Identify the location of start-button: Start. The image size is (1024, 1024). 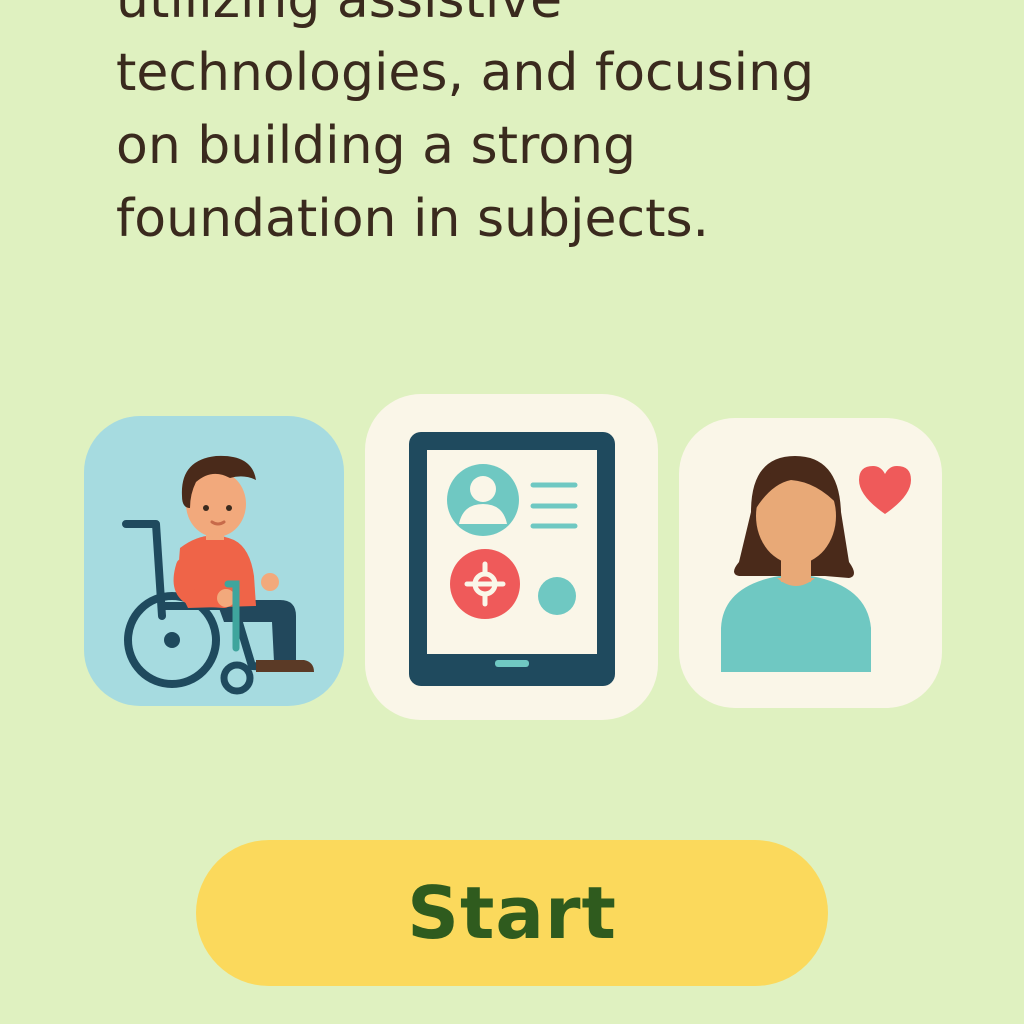
(512, 913).